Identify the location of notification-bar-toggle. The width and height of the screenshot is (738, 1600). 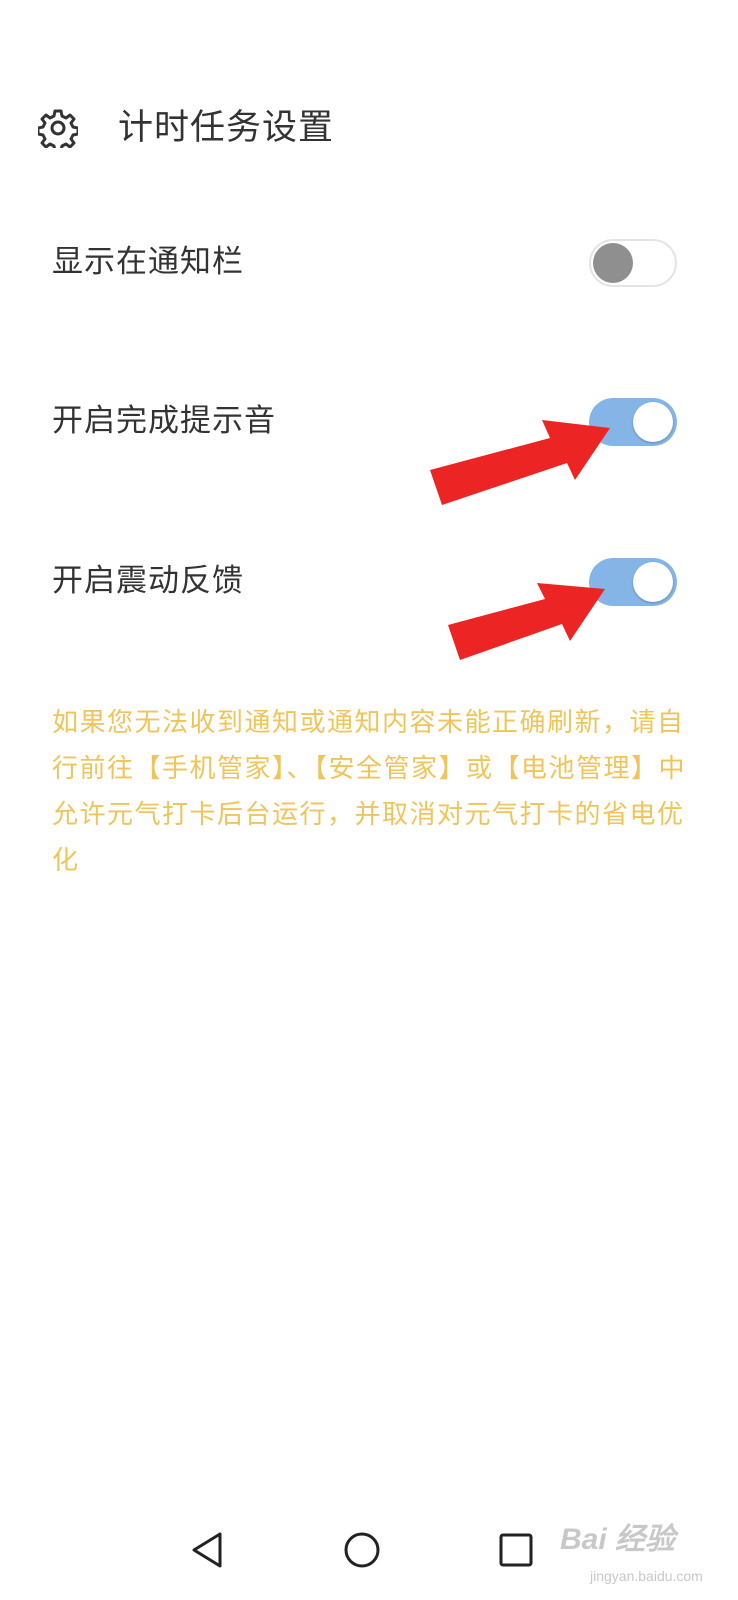
(633, 263).